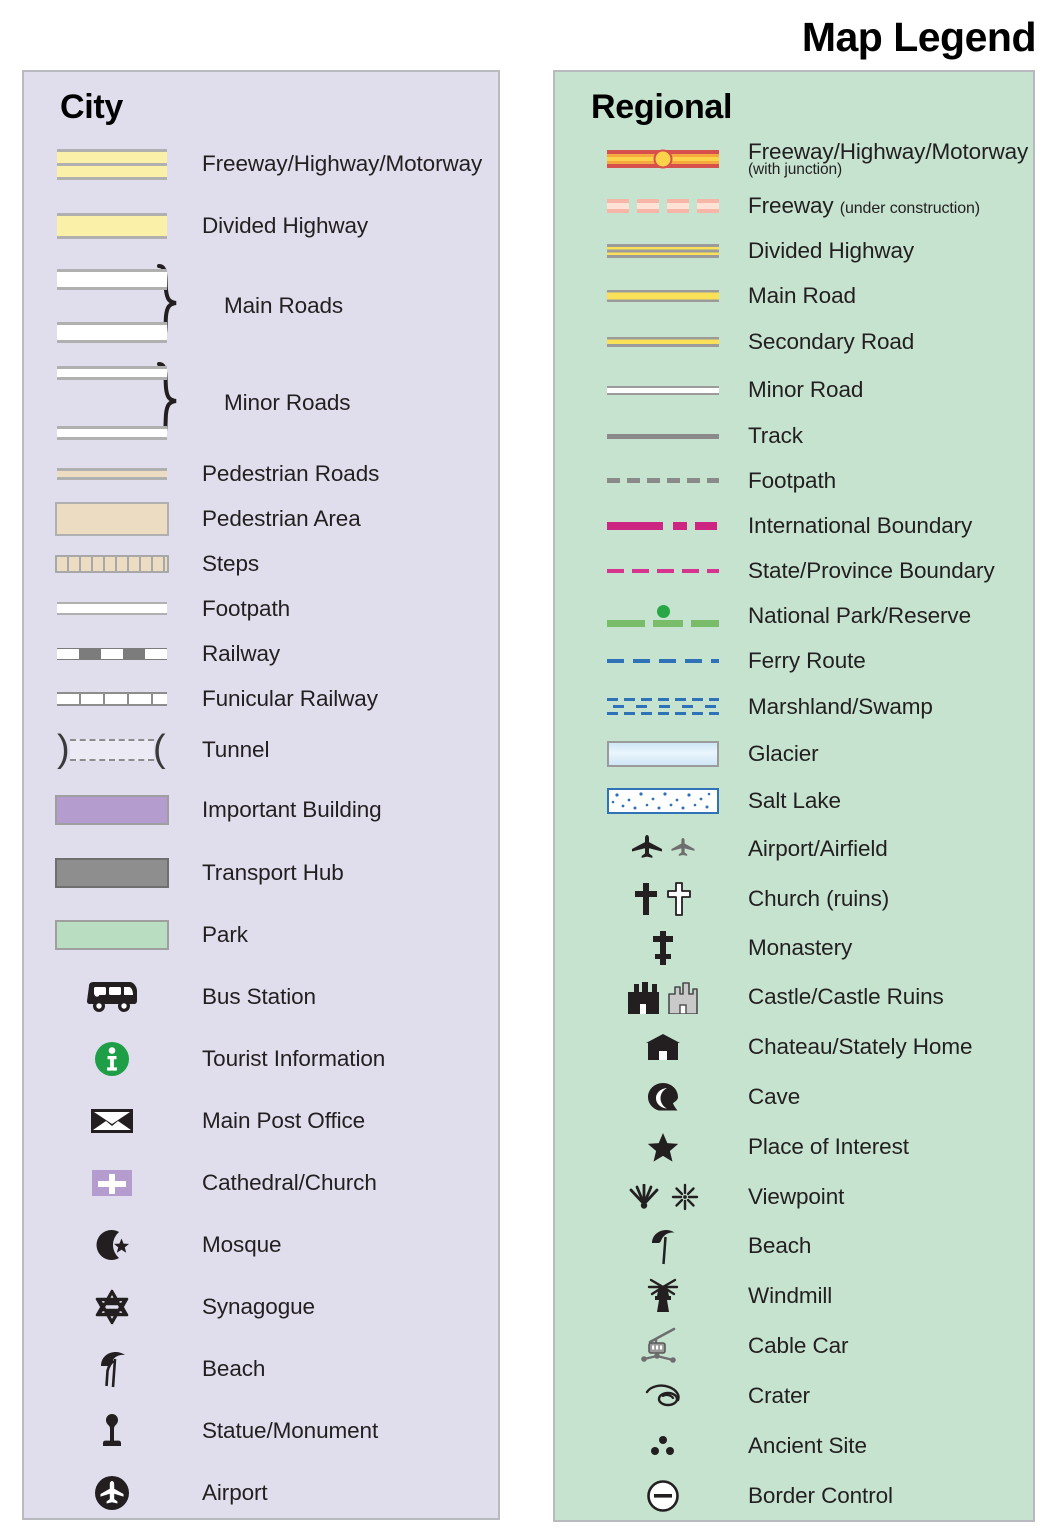 Image resolution: width=1050 pixels, height=1533 pixels. Describe the element at coordinates (798, 1346) in the screenshot. I see `legend-label: Cable Car` at that location.